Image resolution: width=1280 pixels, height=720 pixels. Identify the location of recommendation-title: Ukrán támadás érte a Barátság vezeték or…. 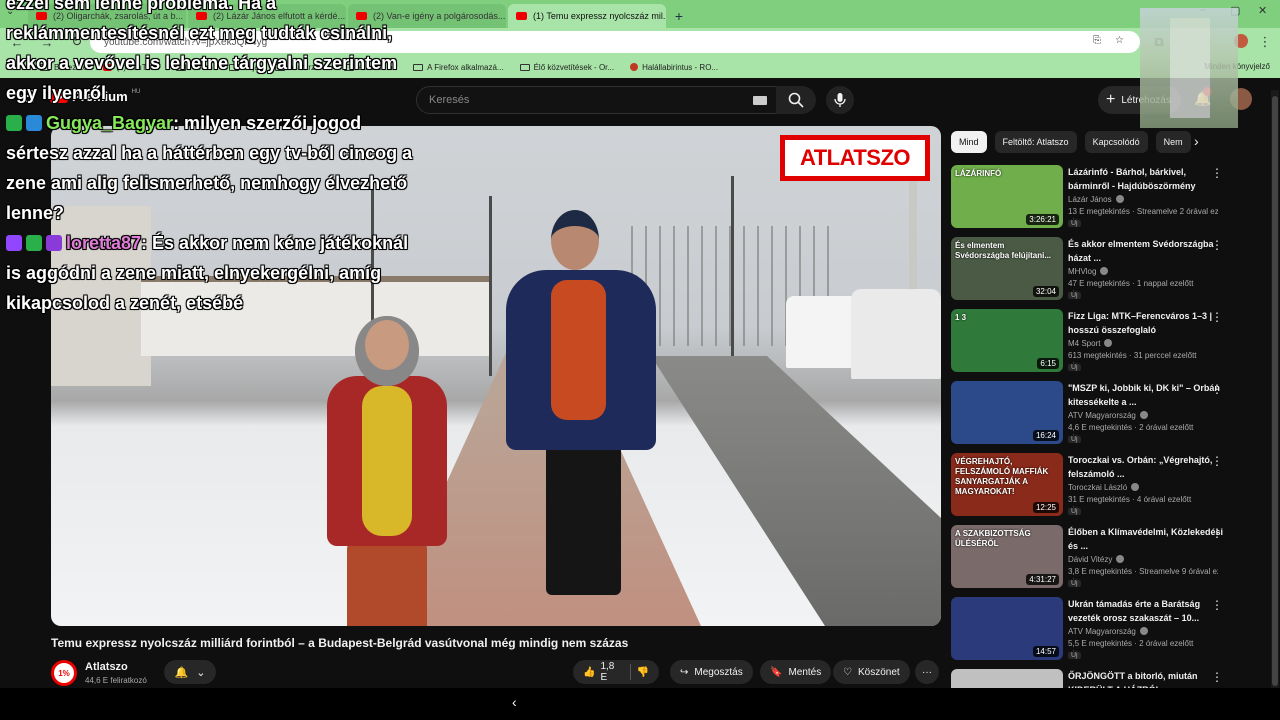
(1148, 611).